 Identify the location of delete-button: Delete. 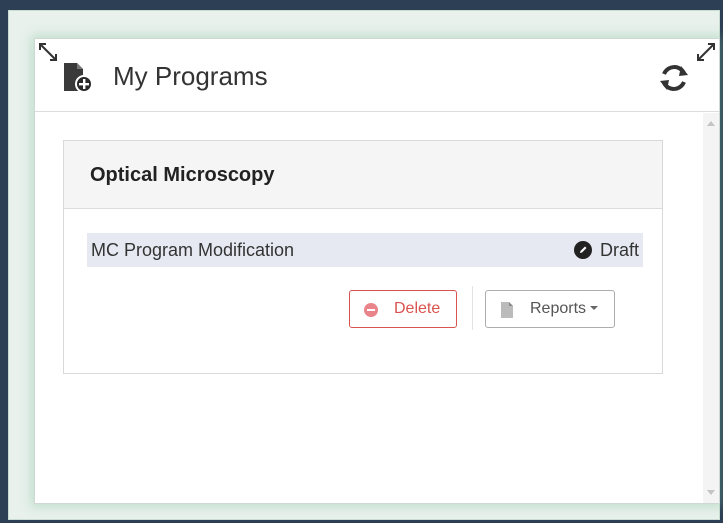
(403, 309).